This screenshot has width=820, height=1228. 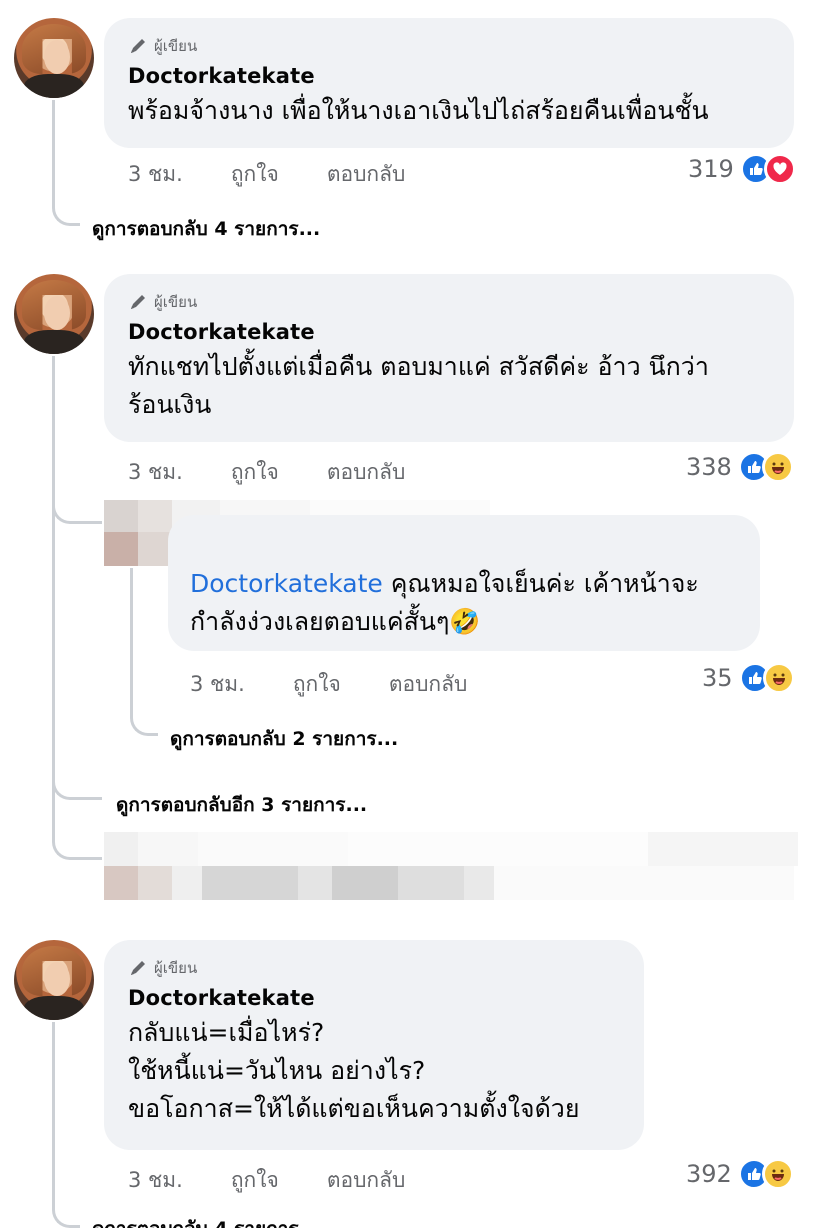 I want to click on comment-text-line: ใช้หนี้แน่=วันไหน อย่างไร?, so click(x=277, y=1070).